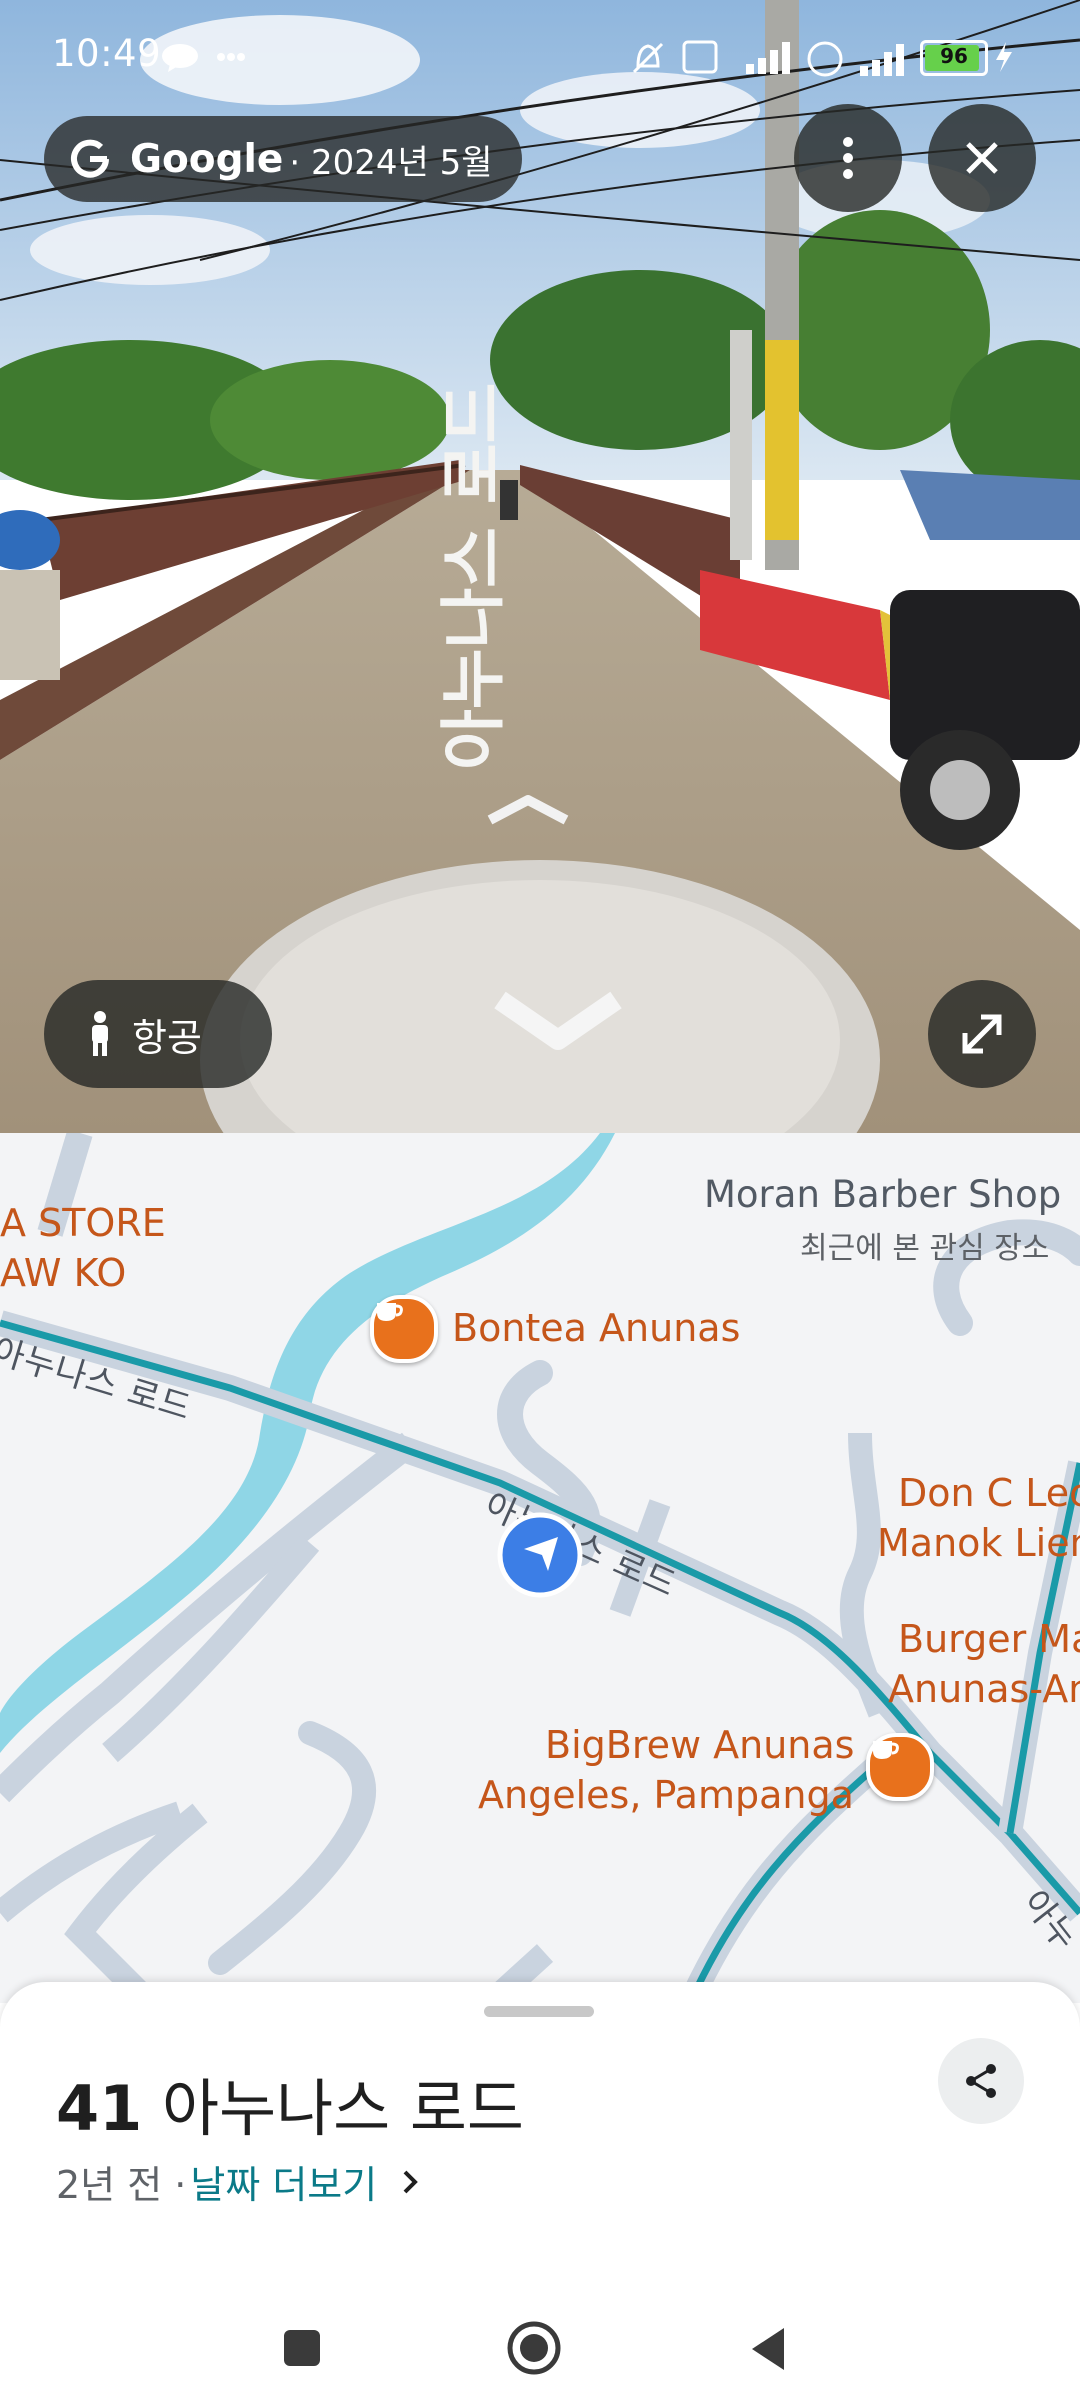  What do you see at coordinates (391, 162) in the screenshot?
I see `imagery-date: · 2024년 5월` at bounding box center [391, 162].